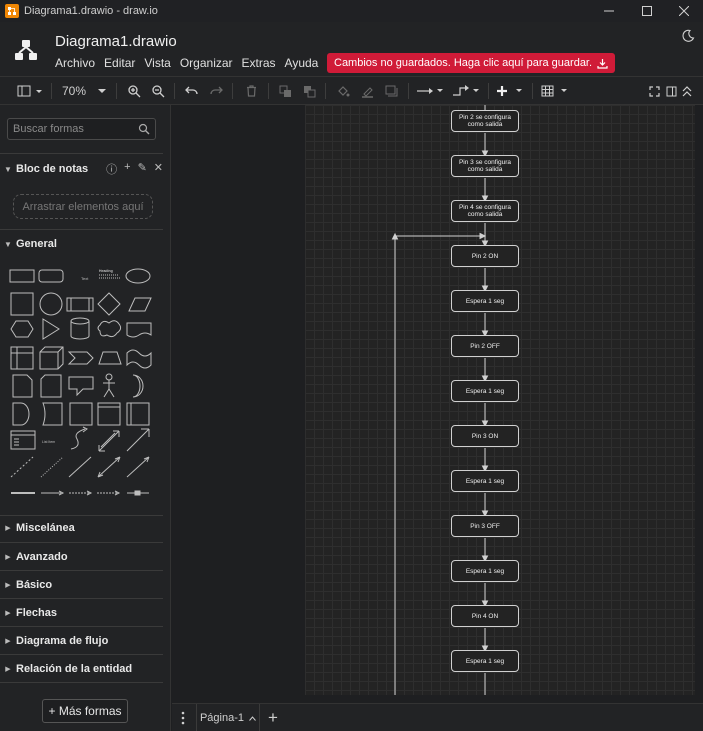 The height and width of the screenshot is (731, 703). I want to click on parallelogram-shape, so click(140, 304).